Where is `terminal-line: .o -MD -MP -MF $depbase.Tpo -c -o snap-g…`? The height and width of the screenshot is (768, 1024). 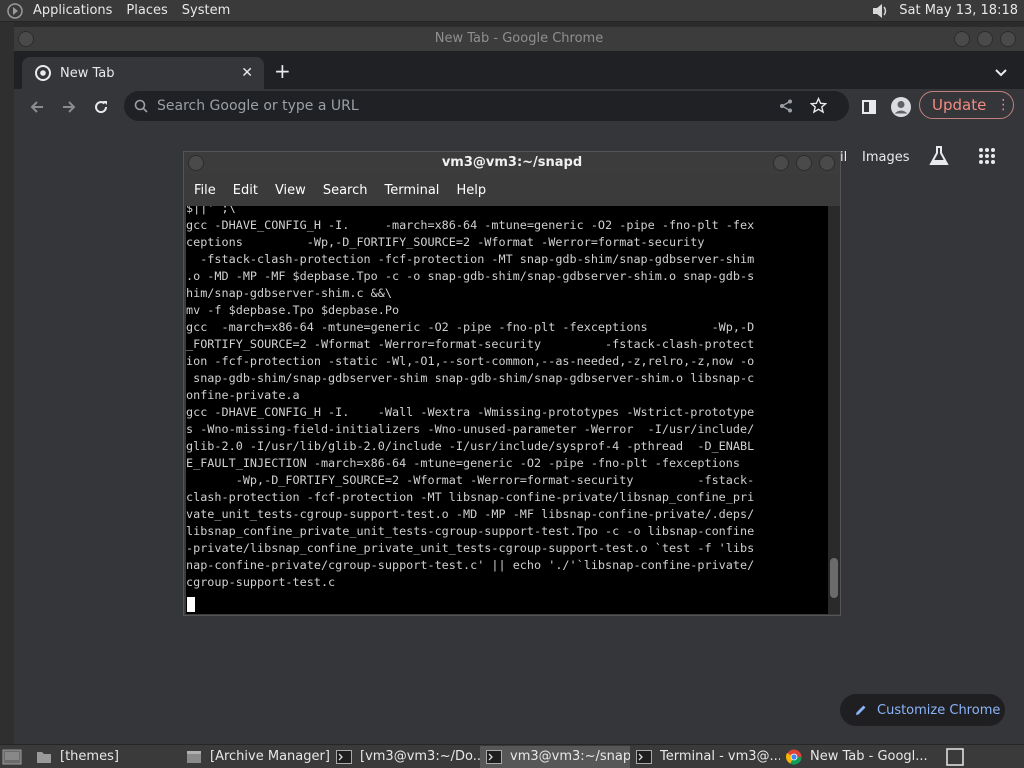
terminal-line: .o -MD -MP -MF $depbase.Tpo -c -o snap-g… is located at coordinates (470, 276).